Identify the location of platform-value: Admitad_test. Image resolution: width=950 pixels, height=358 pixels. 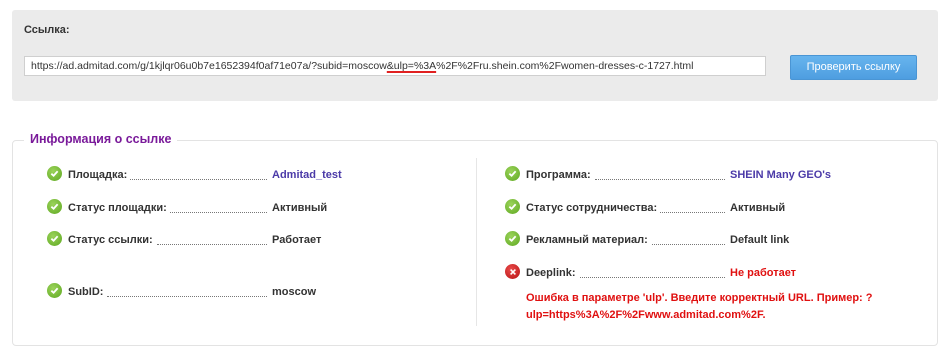
(307, 175).